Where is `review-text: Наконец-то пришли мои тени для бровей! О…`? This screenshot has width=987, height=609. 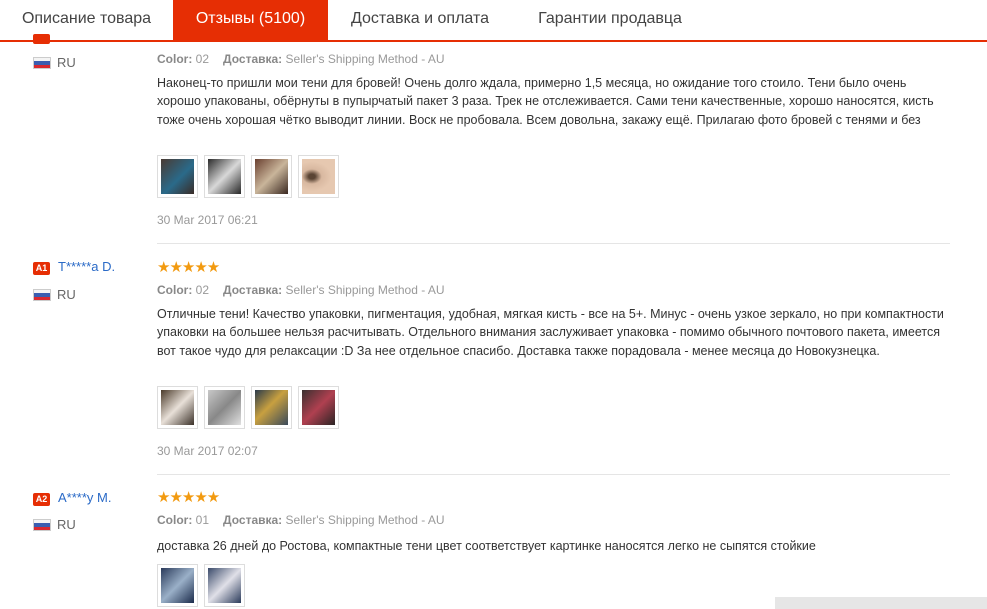
review-text: Наконец-то пришли мои тени для бровей! О… is located at coordinates (545, 101).